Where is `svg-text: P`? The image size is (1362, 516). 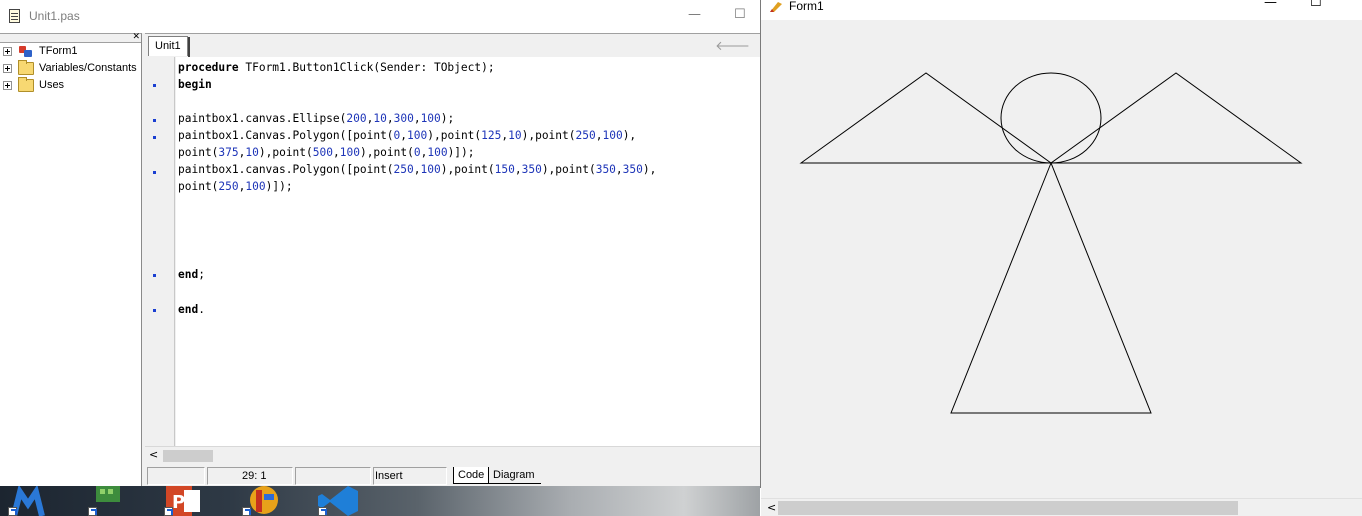 svg-text: P is located at coordinates (178, 502).